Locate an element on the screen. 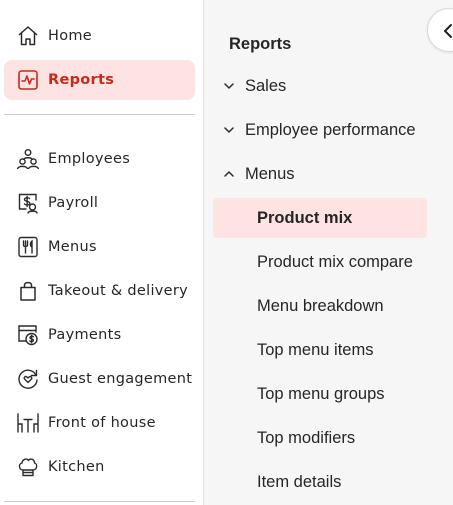 This screenshot has height=505, width=453. fork-knife-icon is located at coordinates (28, 247).